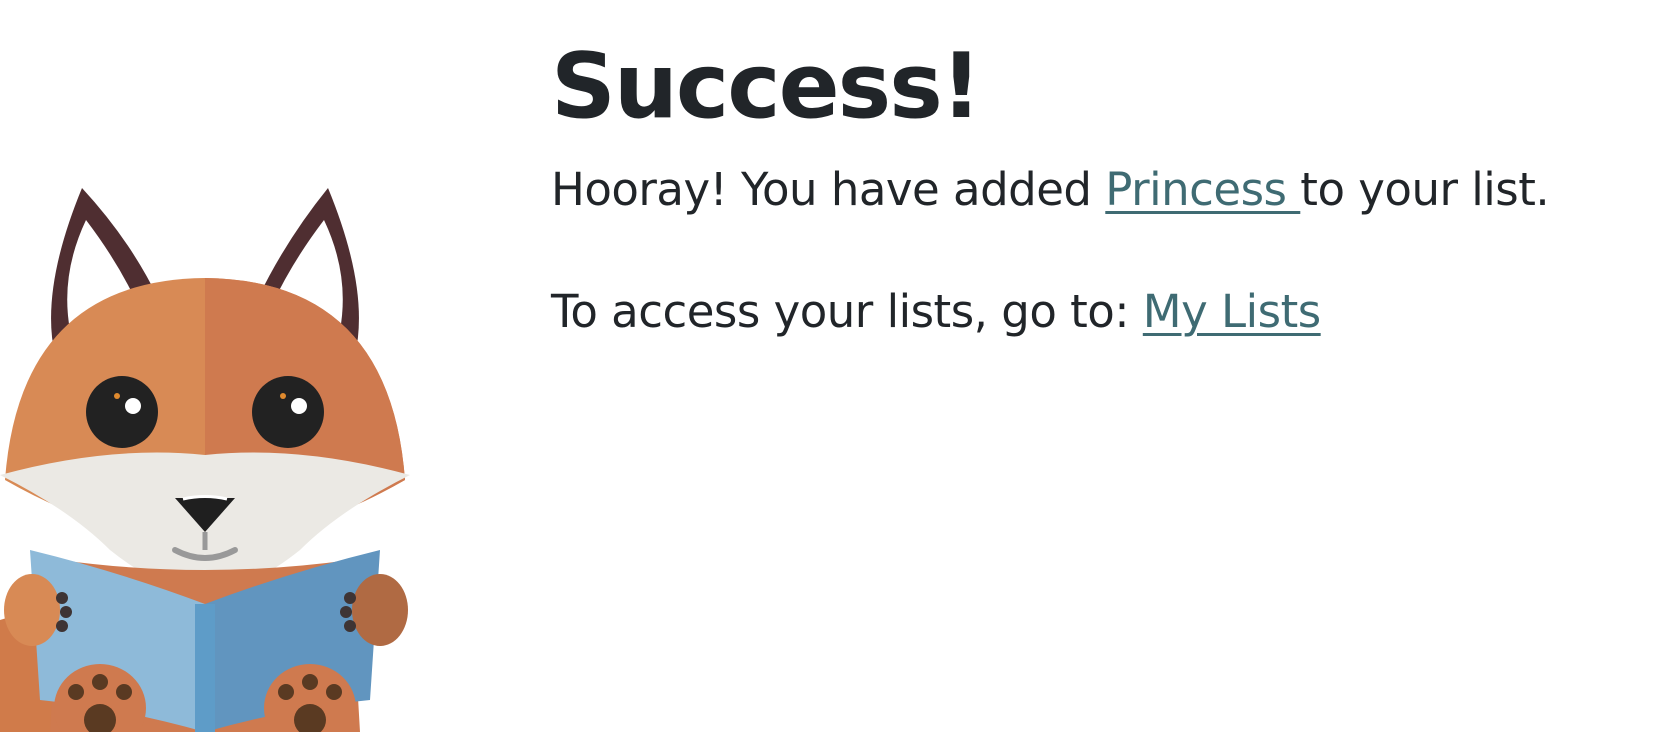 The height and width of the screenshot is (732, 1677). What do you see at coordinates (1425, 189) in the screenshot?
I see `message-suffix: to your list.` at bounding box center [1425, 189].